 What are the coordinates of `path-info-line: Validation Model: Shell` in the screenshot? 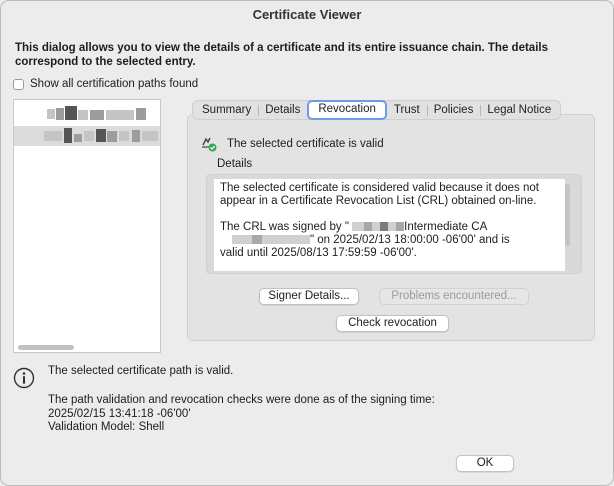 It's located at (106, 427).